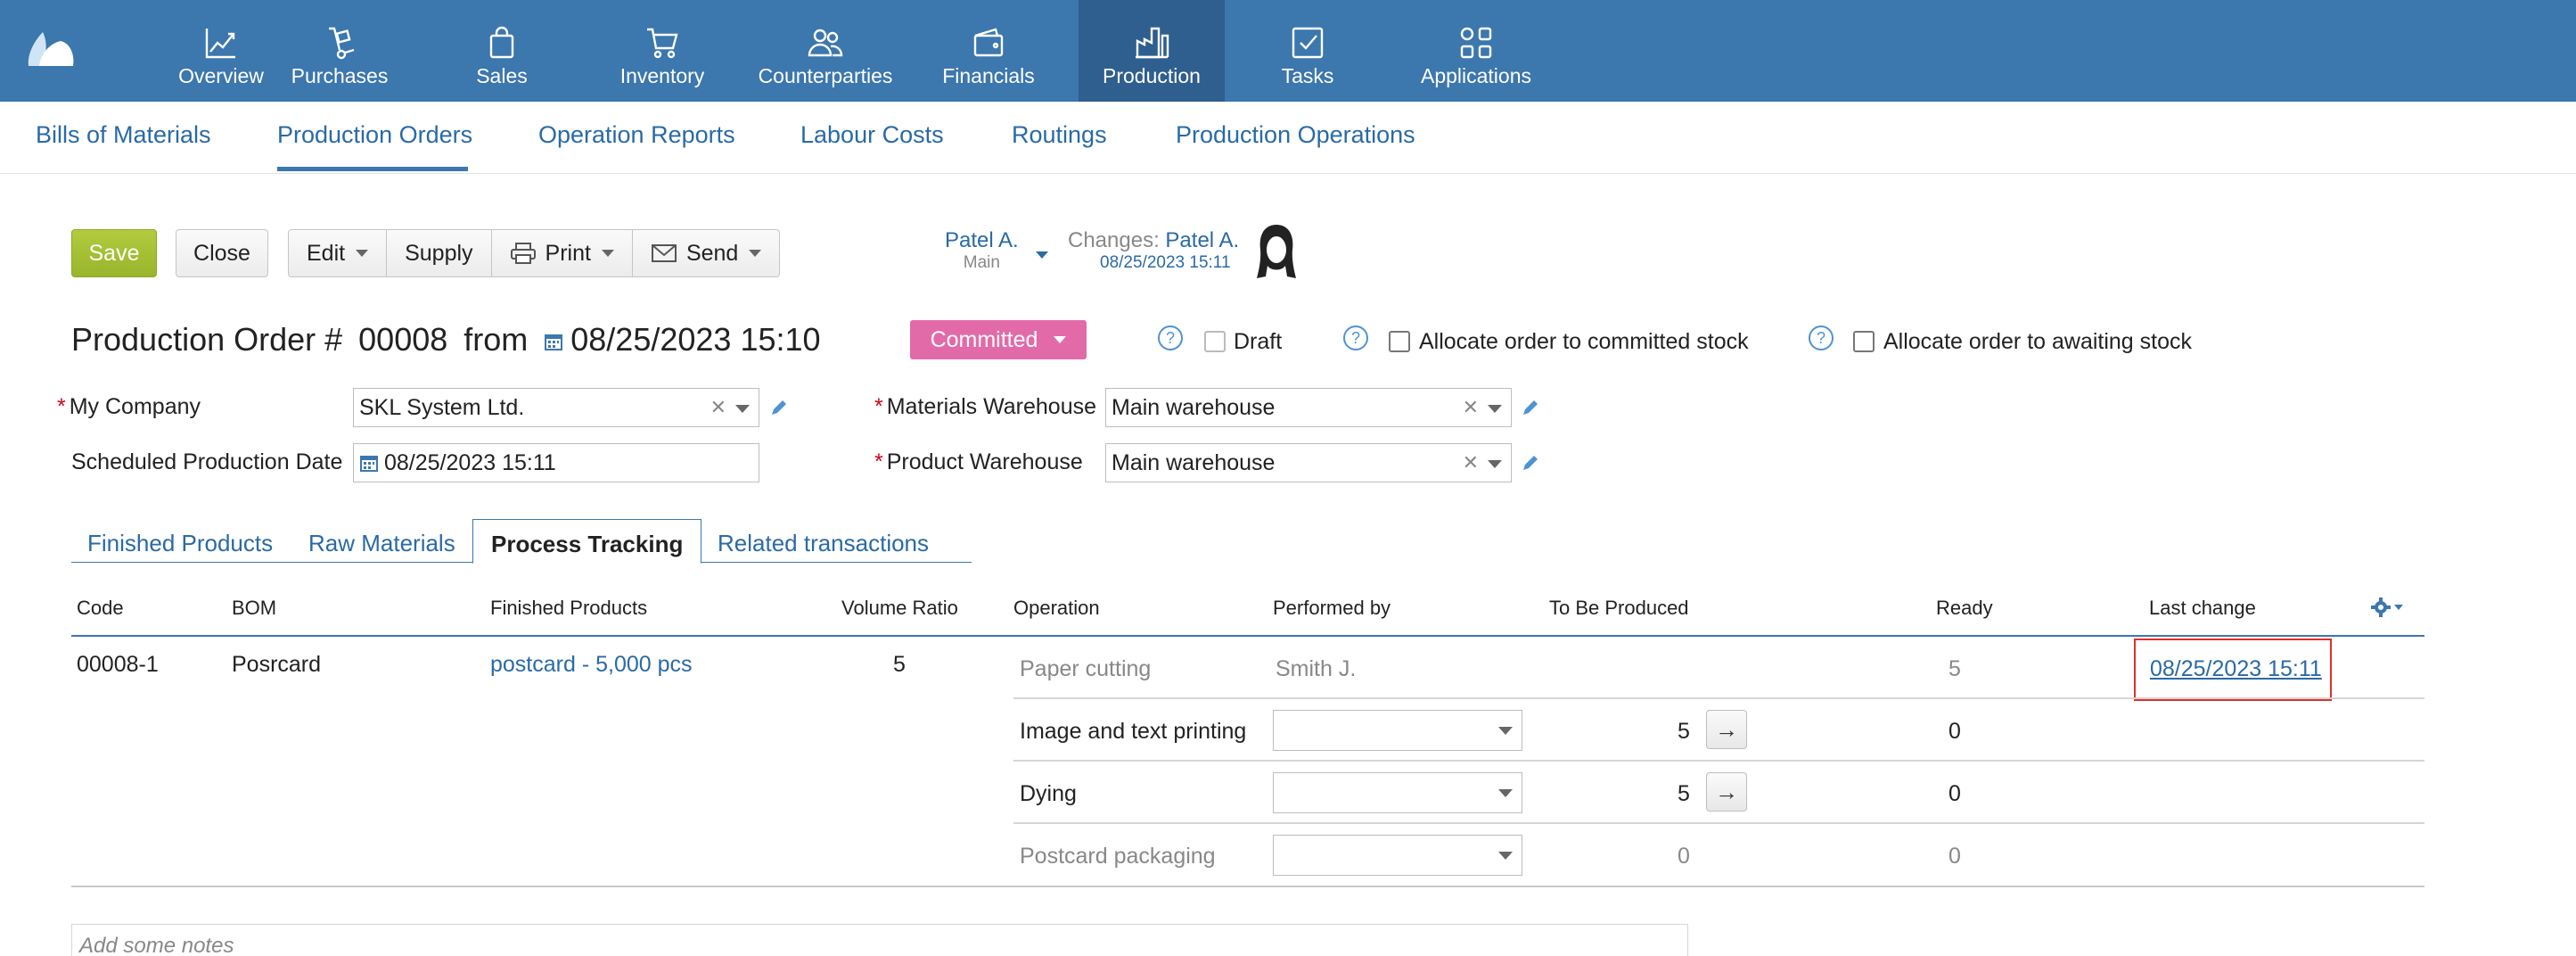 This screenshot has height=956, width=2576. I want to click on arrow-right-icon: →, so click(1726, 729).